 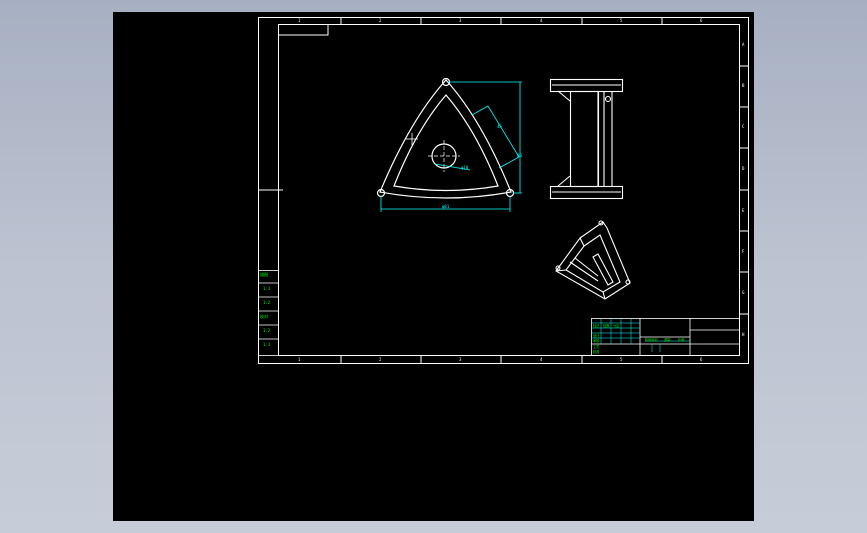 I want to click on title-block-scale-label: 阶段标记, so click(x=652, y=339).